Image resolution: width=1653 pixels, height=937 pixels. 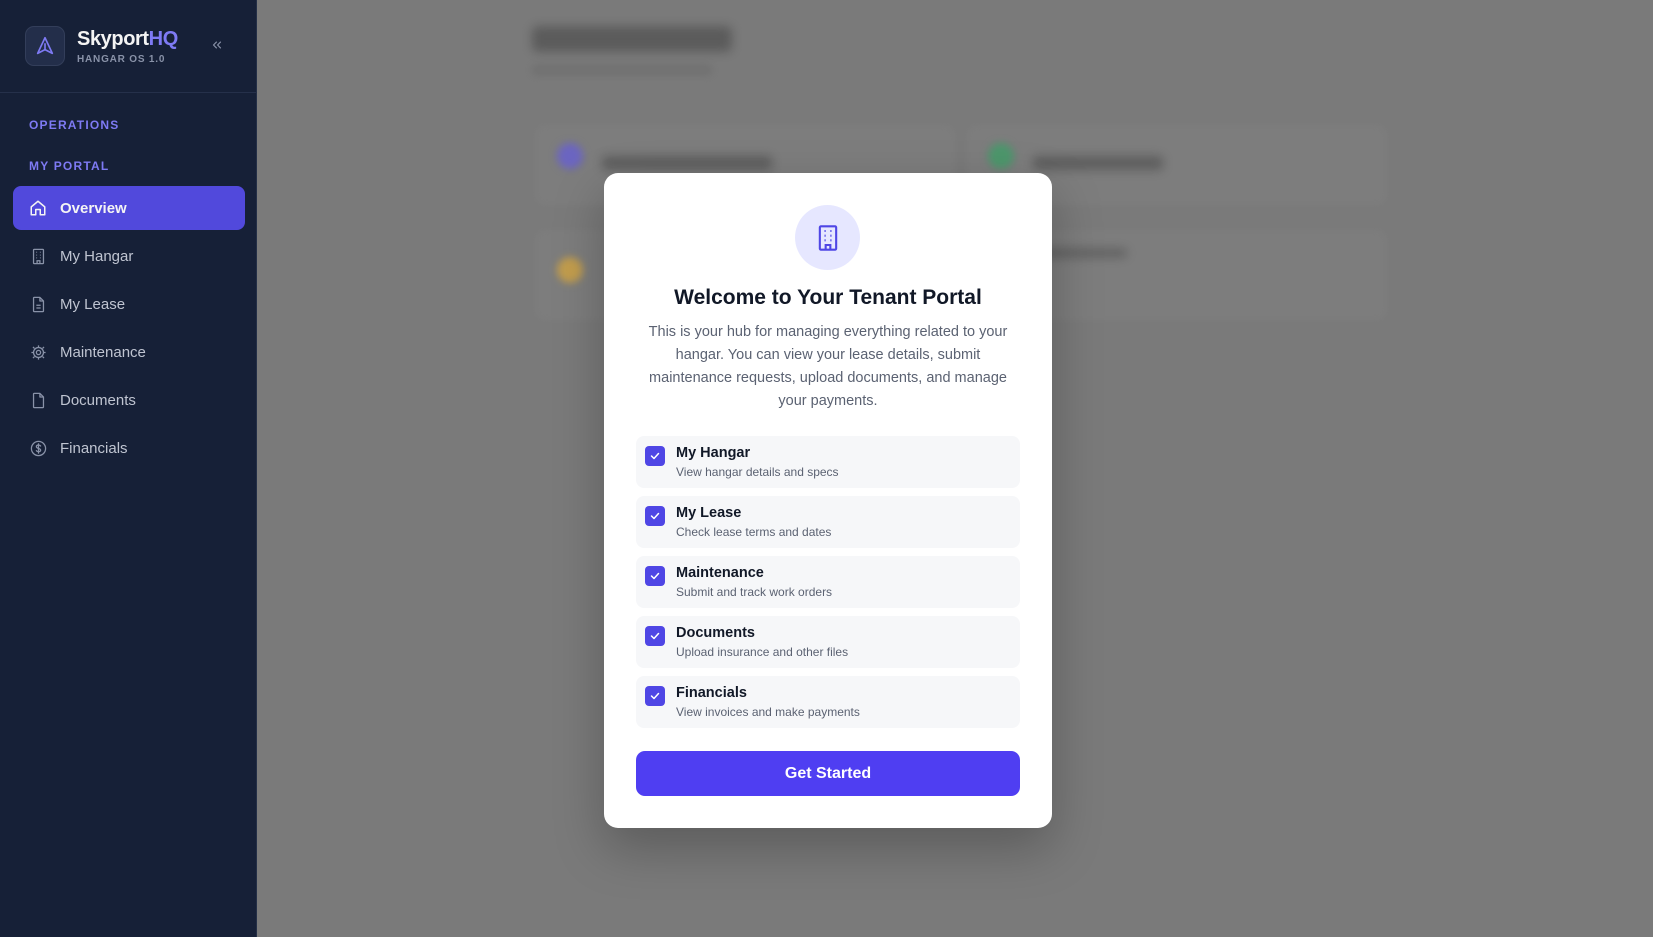 I want to click on feature-title: Financials, so click(x=711, y=693).